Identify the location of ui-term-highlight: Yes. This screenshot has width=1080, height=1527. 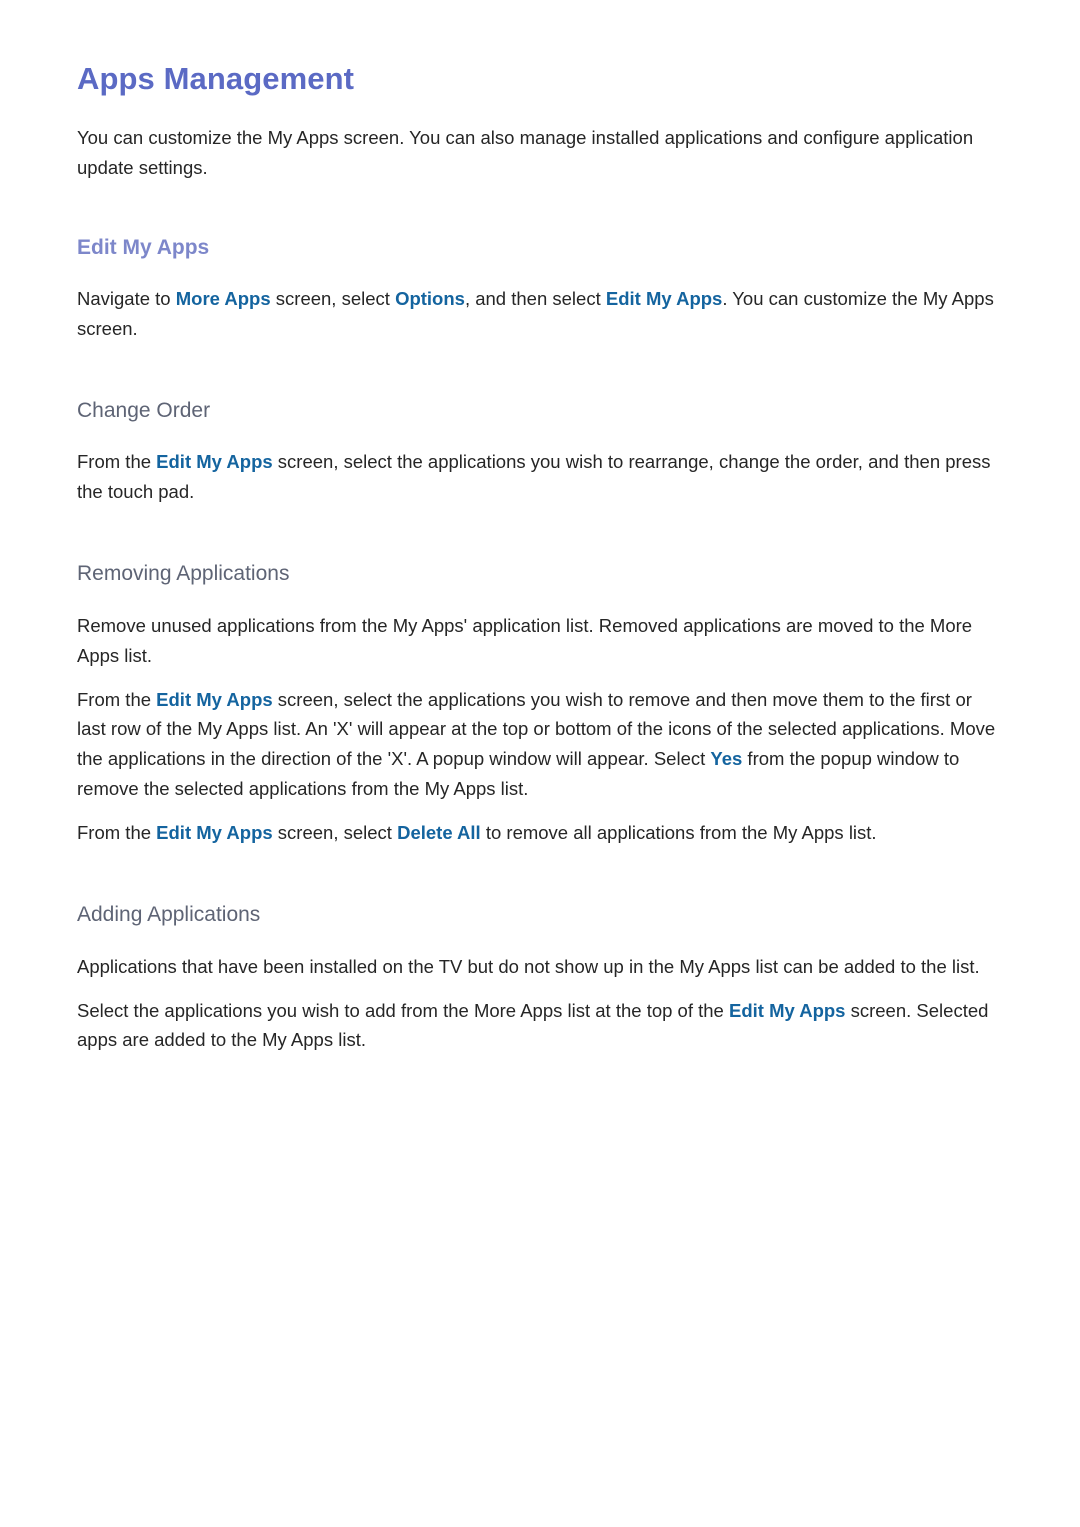
(726, 758).